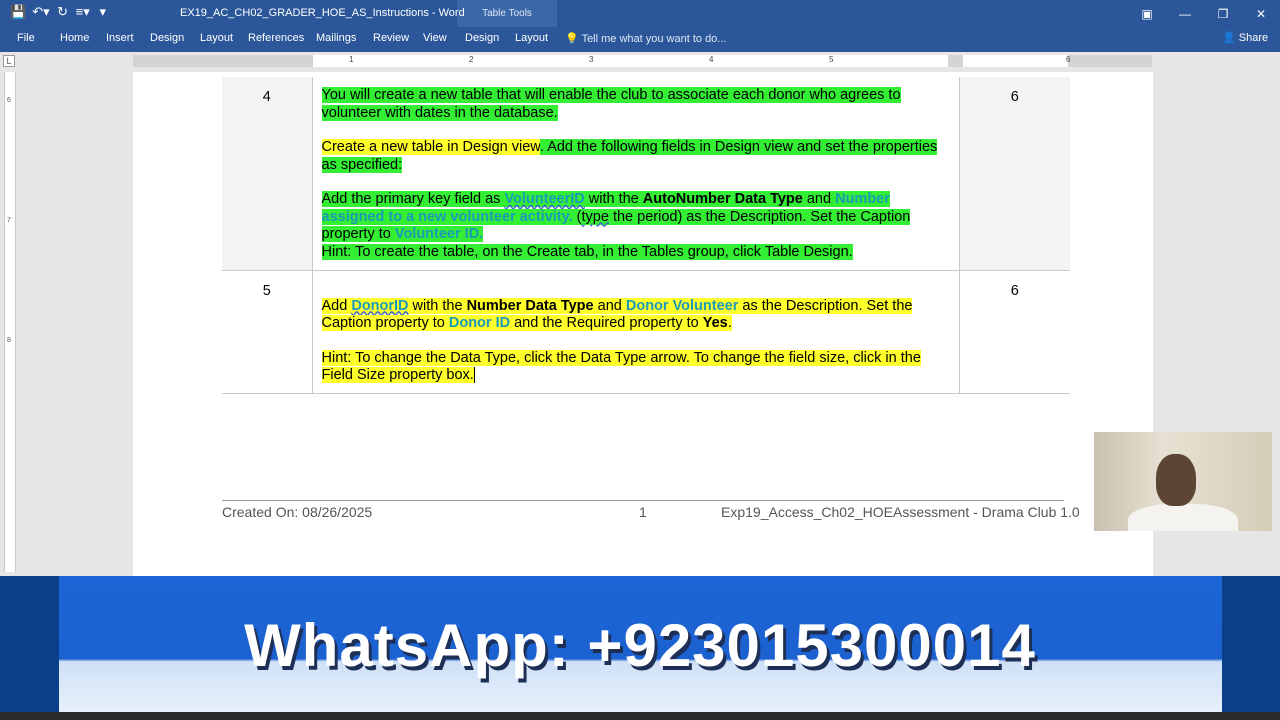  Describe the element at coordinates (722, 199) in the screenshot. I see `text-run: AutoNumber Data Type` at that location.